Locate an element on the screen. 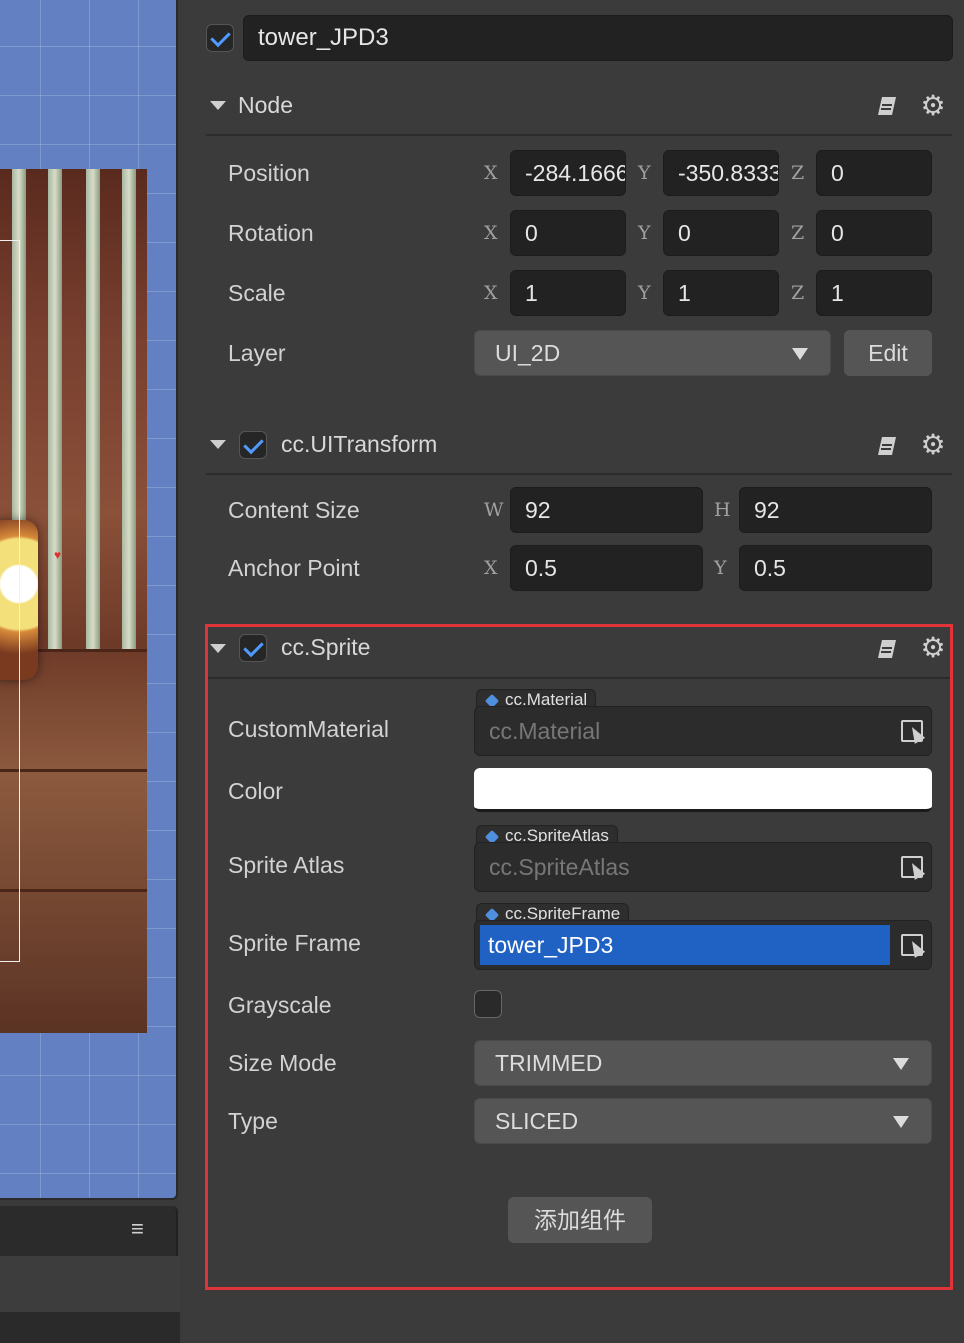 The image size is (964, 1343). panel-header-bar is located at coordinates (89, 1231).